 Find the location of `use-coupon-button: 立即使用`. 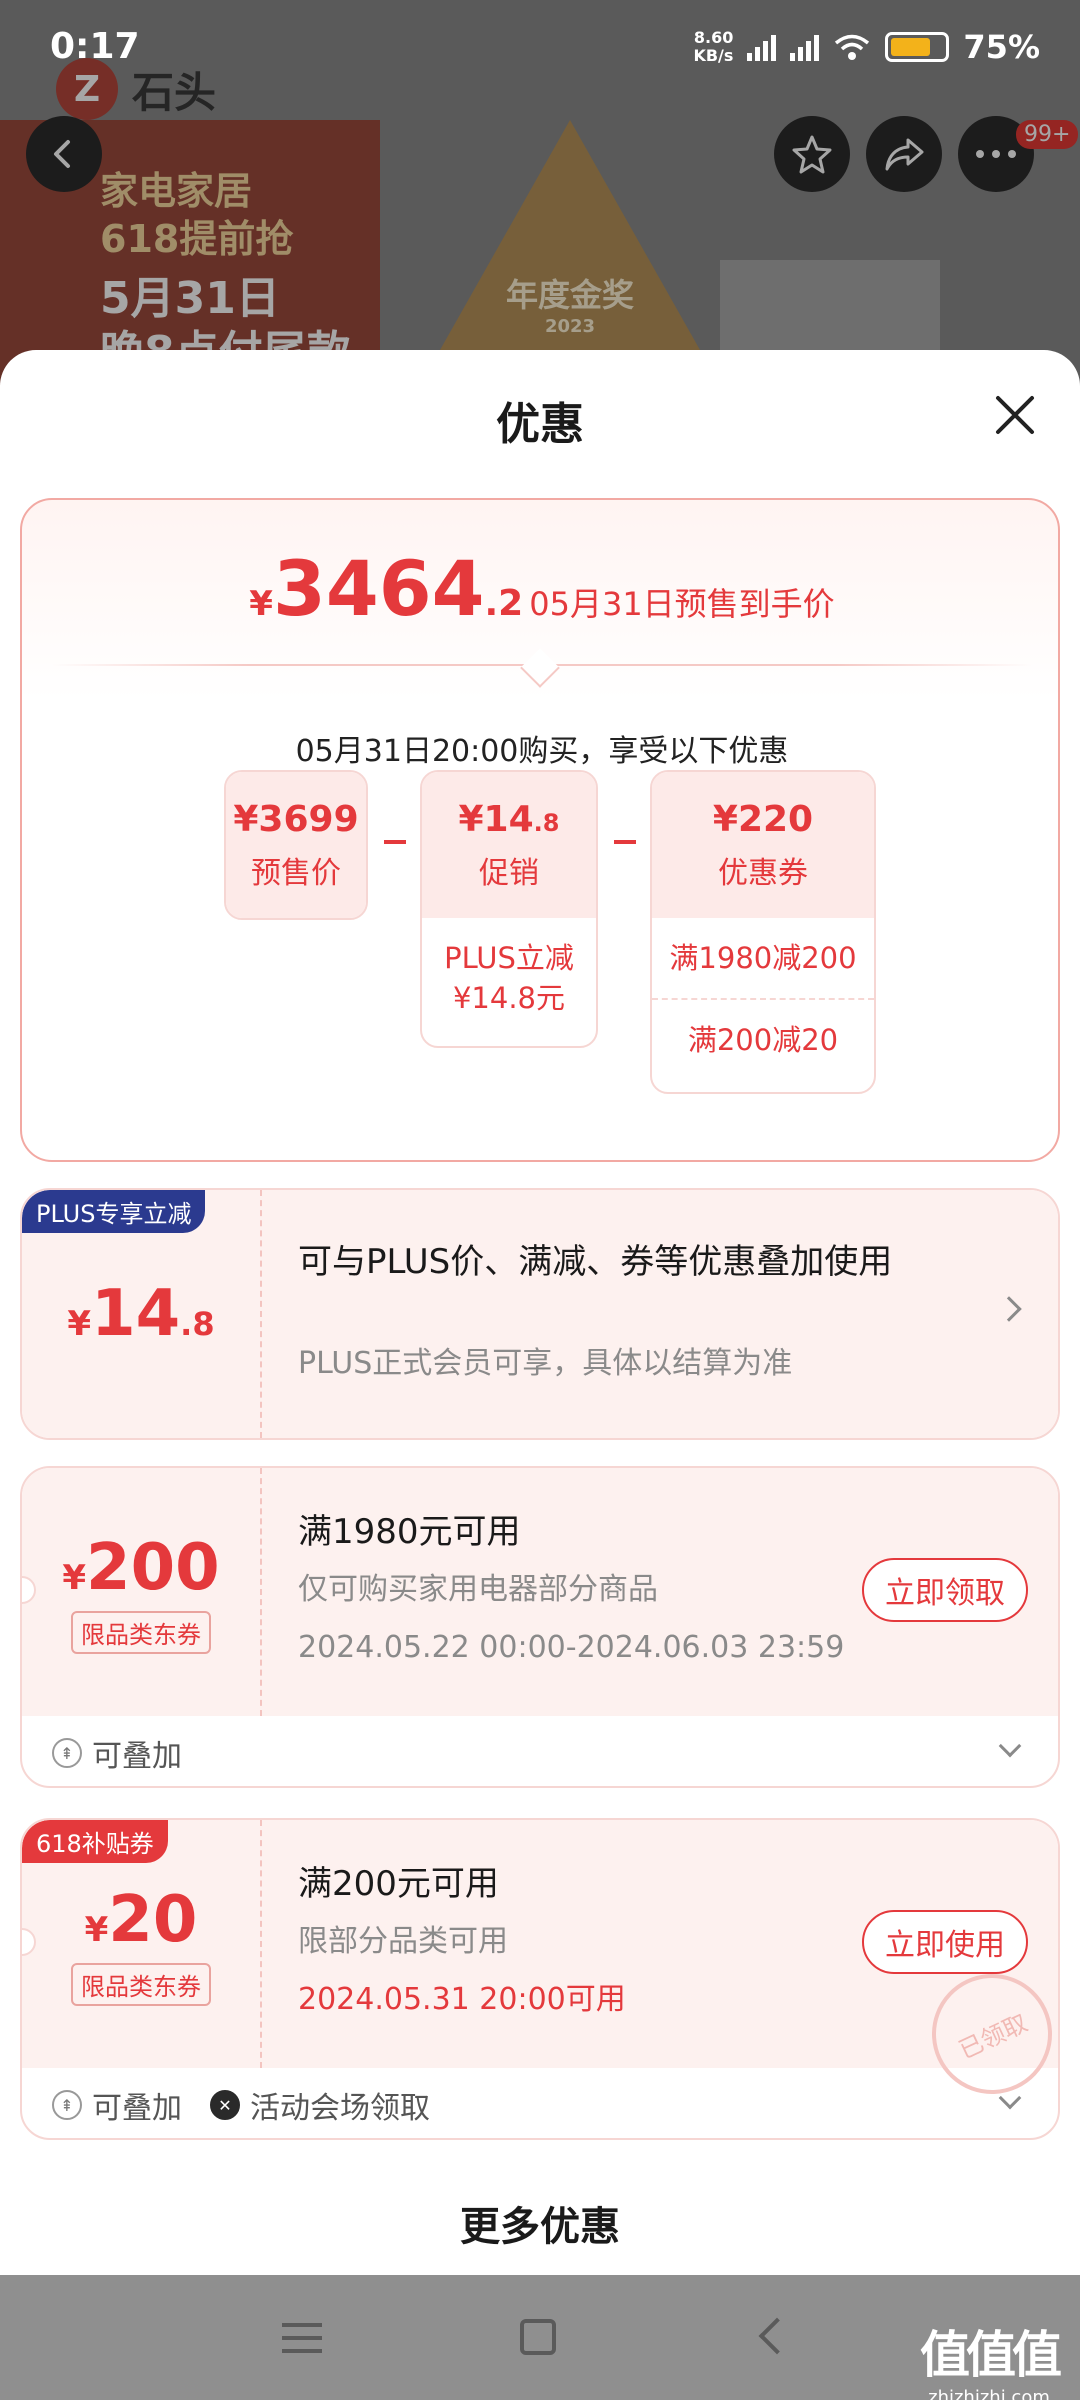

use-coupon-button: 立即使用 is located at coordinates (945, 1942).